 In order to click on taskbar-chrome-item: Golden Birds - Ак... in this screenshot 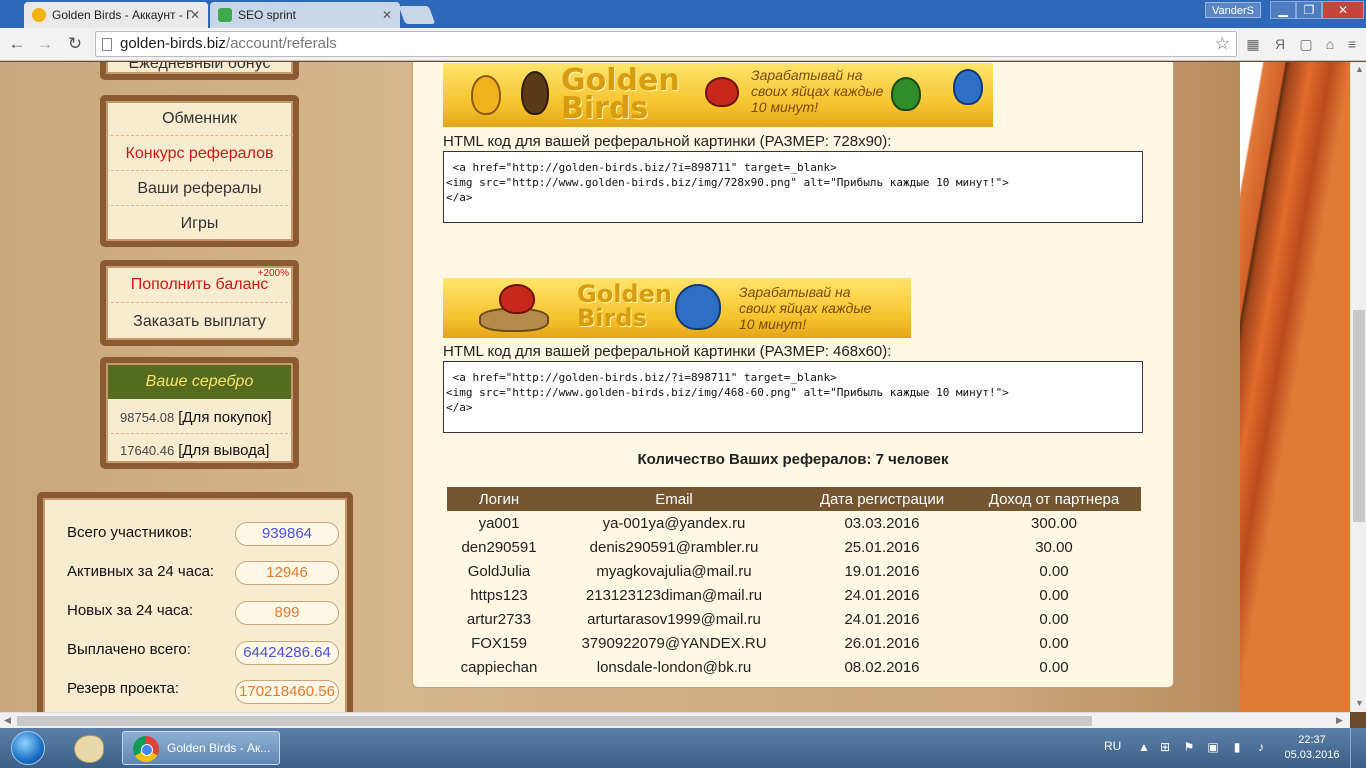, I will do `click(201, 748)`.